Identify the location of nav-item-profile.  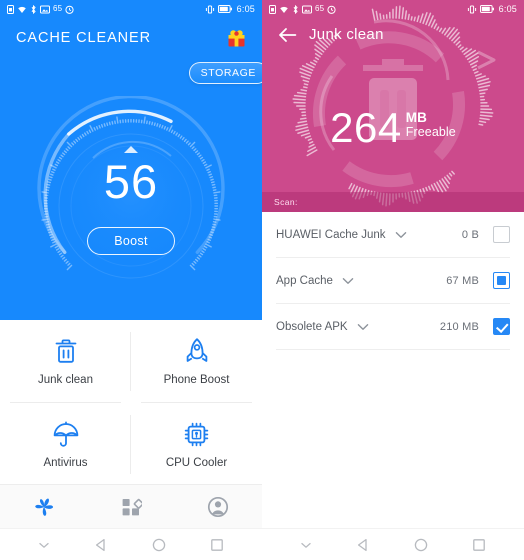
(218, 507).